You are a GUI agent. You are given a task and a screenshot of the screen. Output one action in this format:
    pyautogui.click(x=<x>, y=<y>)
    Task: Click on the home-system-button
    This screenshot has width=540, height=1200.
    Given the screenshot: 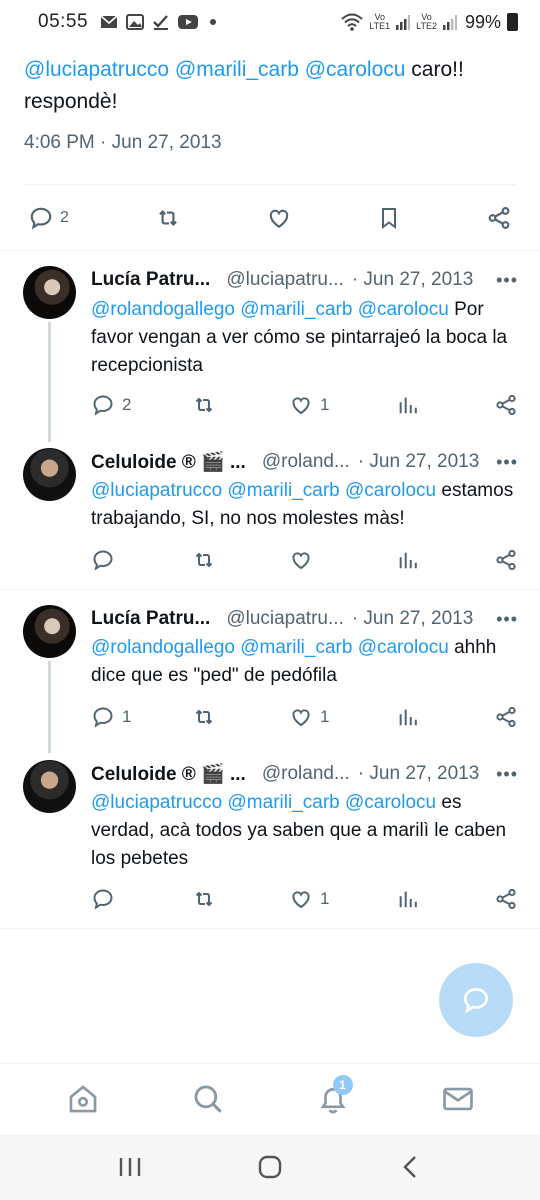 What is the action you would take?
    pyautogui.click(x=270, y=1167)
    